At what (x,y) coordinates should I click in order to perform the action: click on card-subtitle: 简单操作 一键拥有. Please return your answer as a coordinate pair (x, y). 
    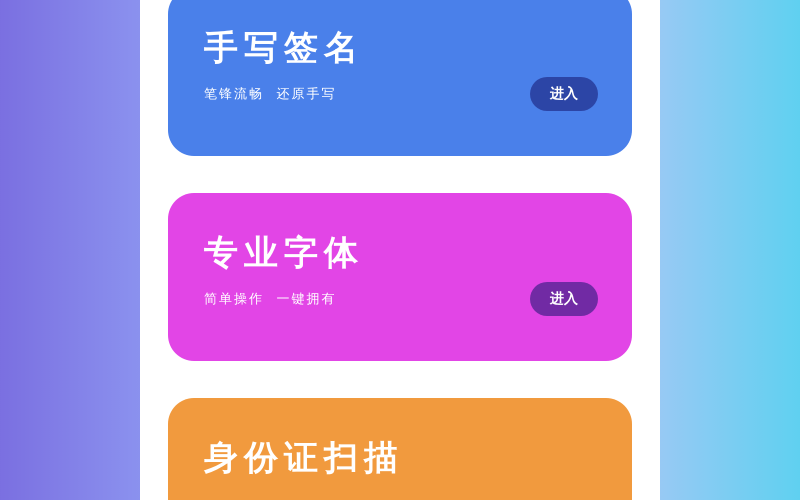
    Looking at the image, I should click on (270, 299).